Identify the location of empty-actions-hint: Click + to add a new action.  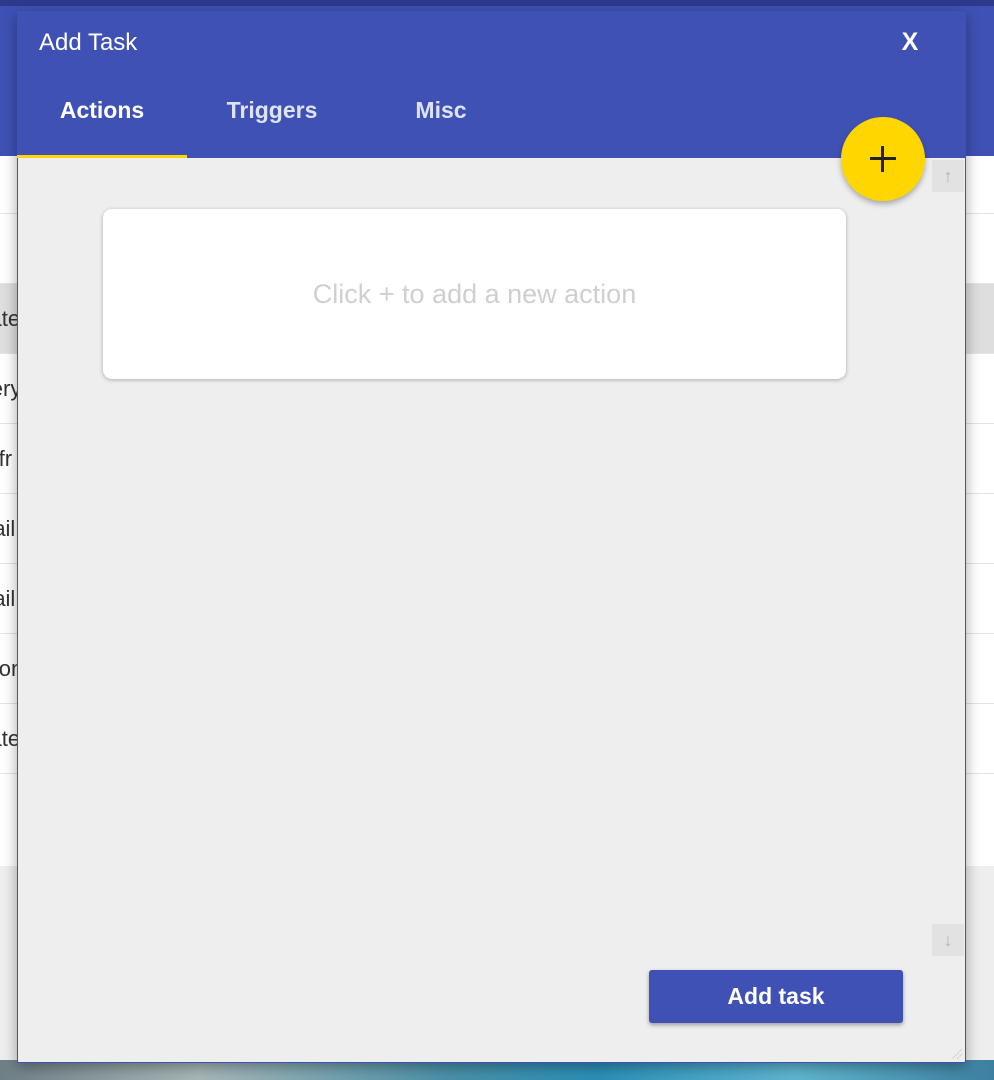
(474, 294).